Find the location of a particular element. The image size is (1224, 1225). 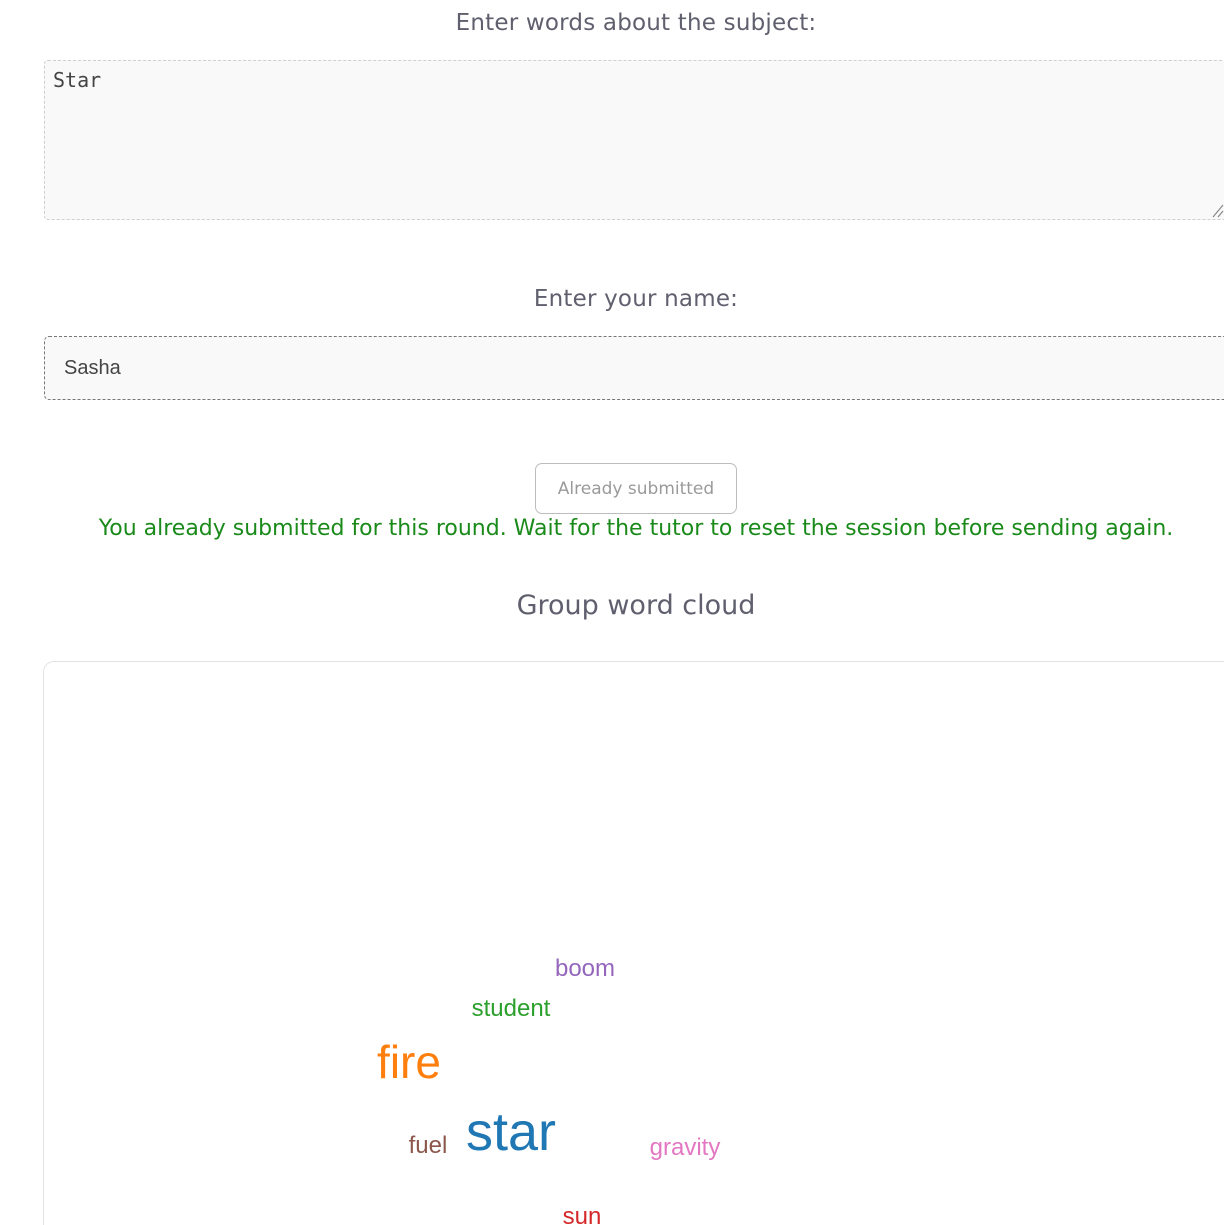

word-cloud-title: Group word cloud is located at coordinates (636, 605).